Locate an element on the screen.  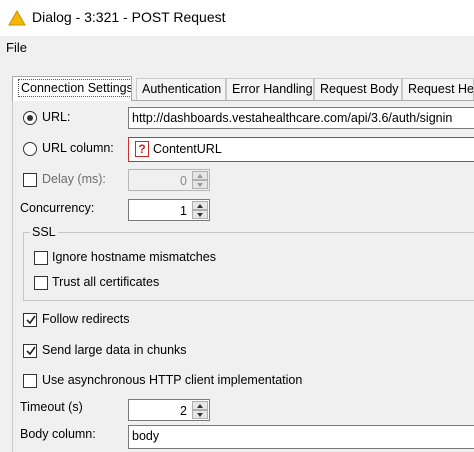
concurrency-value: 1 is located at coordinates (183, 211).